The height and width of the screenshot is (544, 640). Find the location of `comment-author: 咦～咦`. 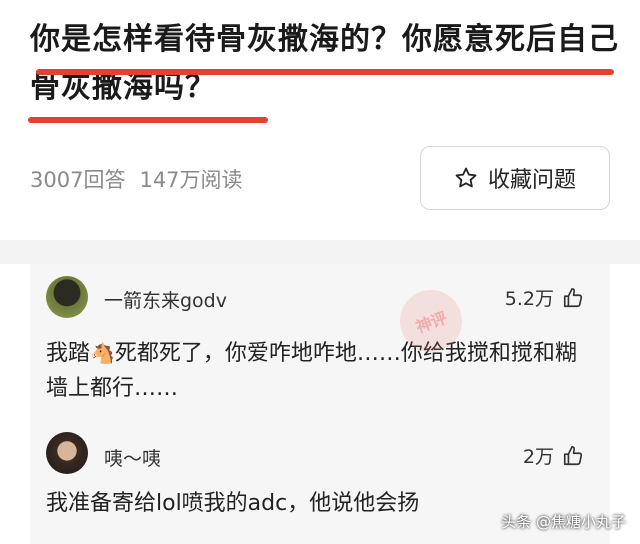

comment-author: 咦～咦 is located at coordinates (132, 457).